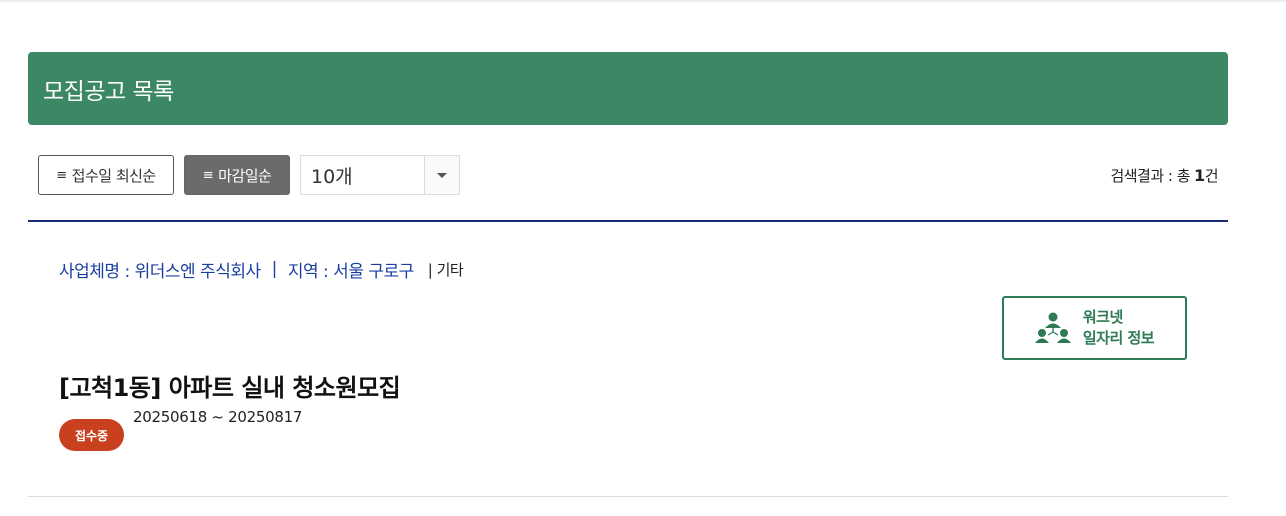 This screenshot has width=1286, height=516. What do you see at coordinates (628, 88) in the screenshot?
I see `page-header: 모집공고 목록` at bounding box center [628, 88].